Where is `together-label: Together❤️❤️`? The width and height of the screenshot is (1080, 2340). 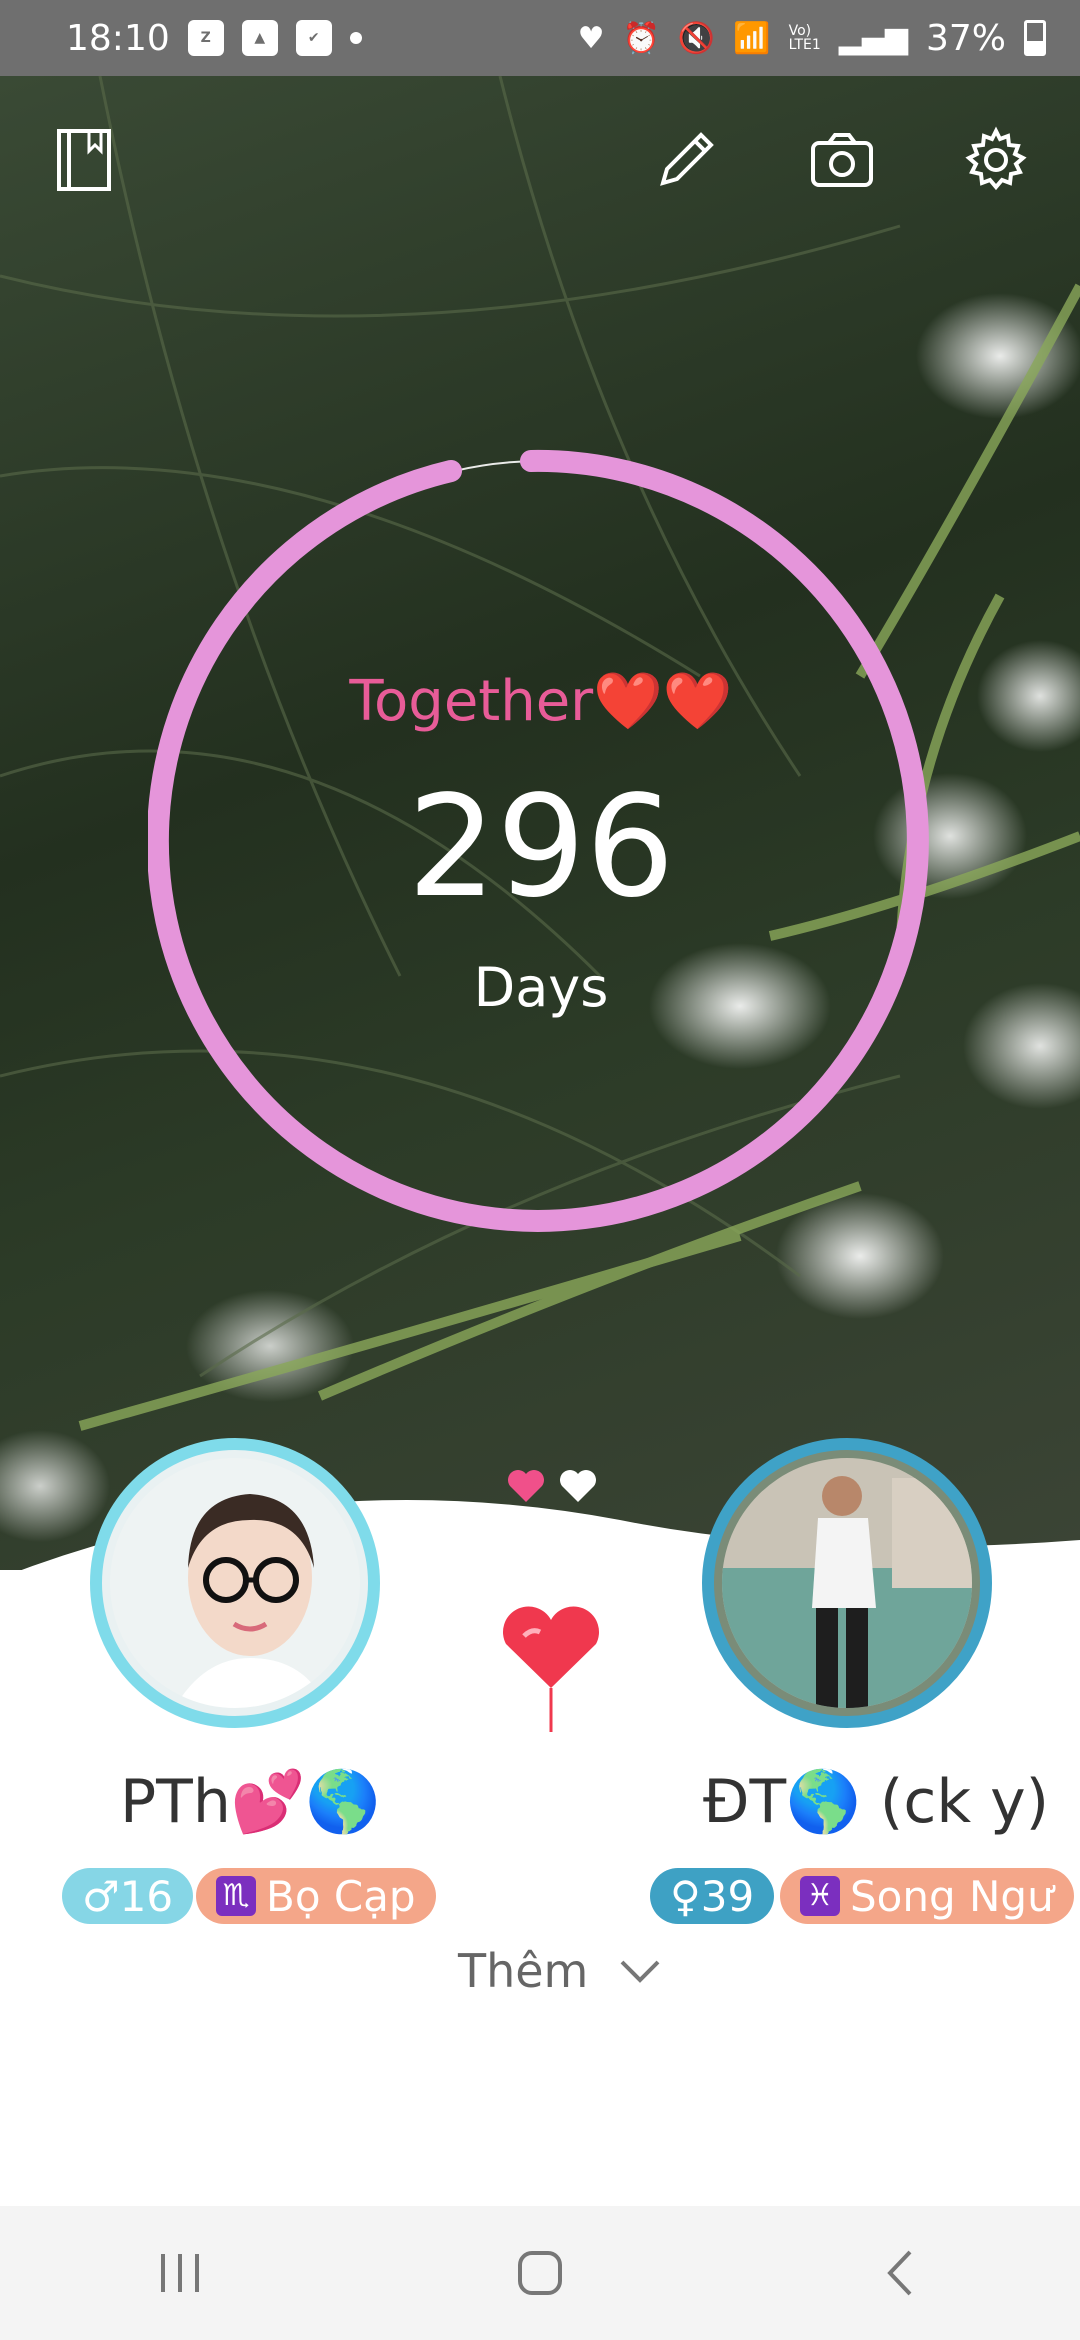
together-label: Together❤️❤️ is located at coordinates (541, 701).